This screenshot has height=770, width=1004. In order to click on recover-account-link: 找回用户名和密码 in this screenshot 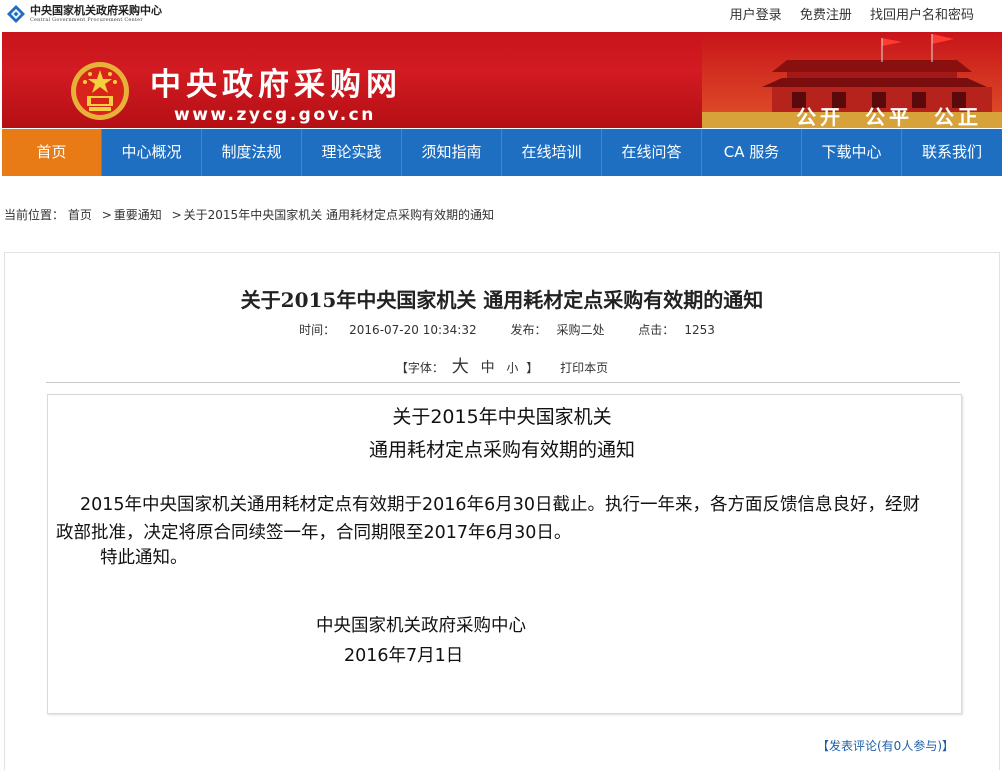, I will do `click(922, 15)`.